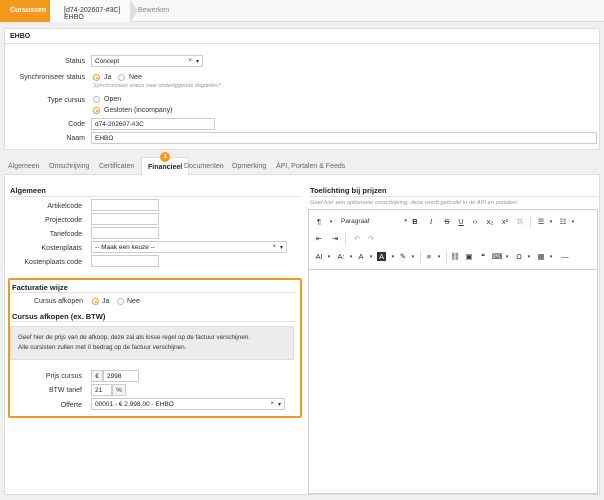 Image resolution: width=604 pixels, height=500 pixels. Describe the element at coordinates (69, 166) in the screenshot. I see `tab-omschrijving: Omschrijving` at that location.